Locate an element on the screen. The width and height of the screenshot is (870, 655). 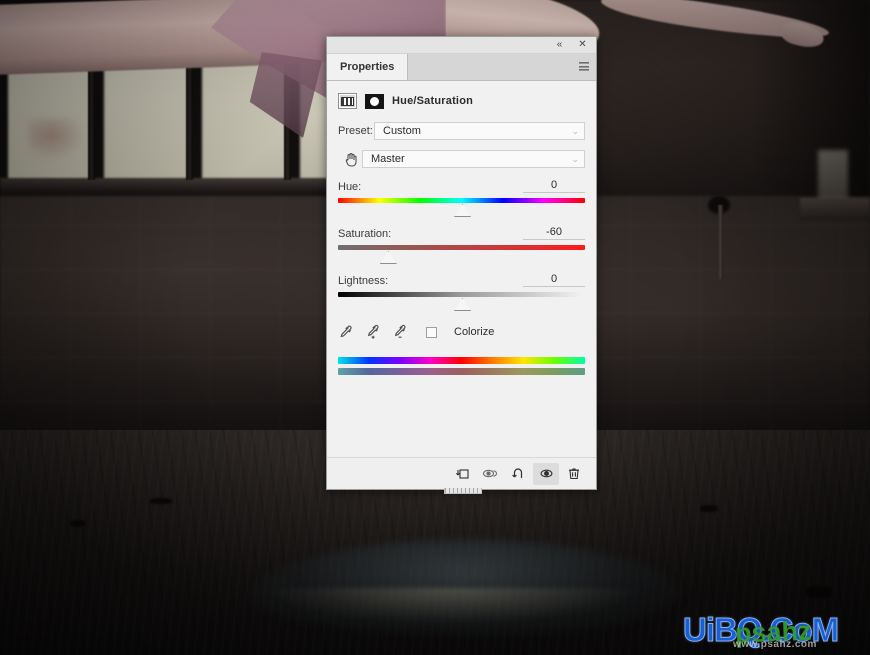
panel-tab-strip: Properties is located at coordinates (461, 67).